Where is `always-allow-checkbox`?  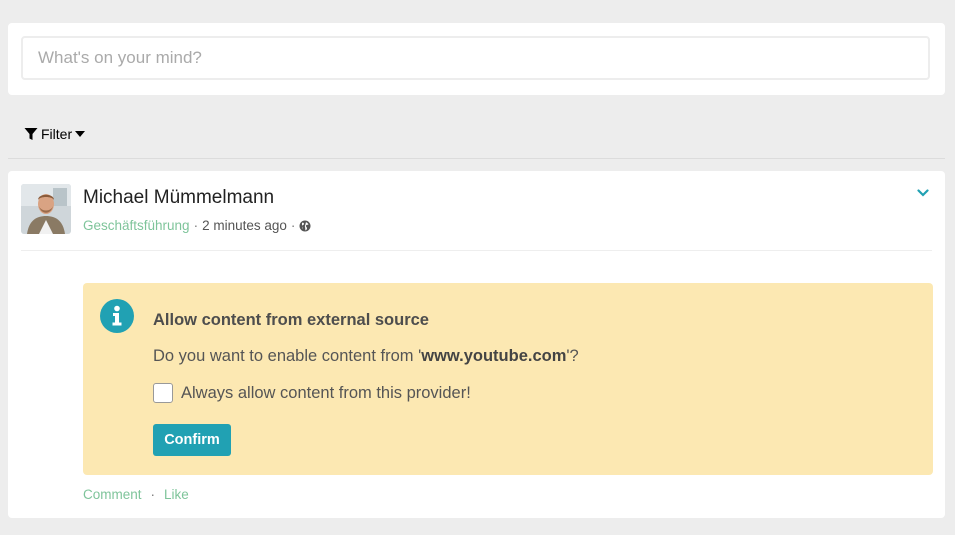 always-allow-checkbox is located at coordinates (163, 393).